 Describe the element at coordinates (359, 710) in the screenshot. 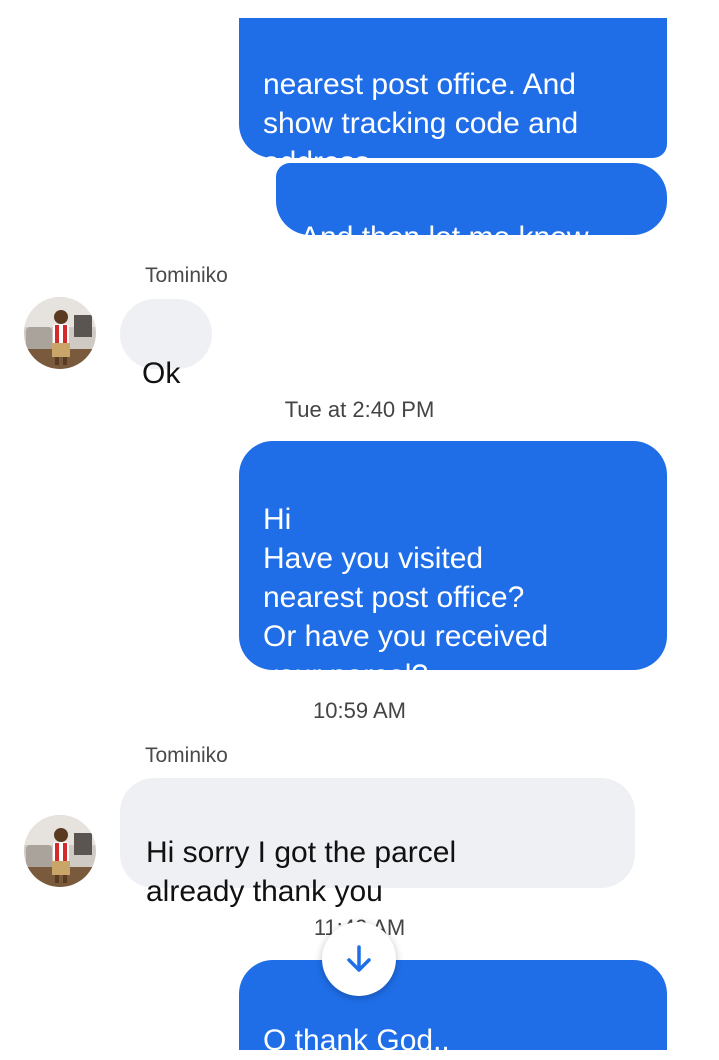

I see `timestamp: 10:59 AM` at that location.